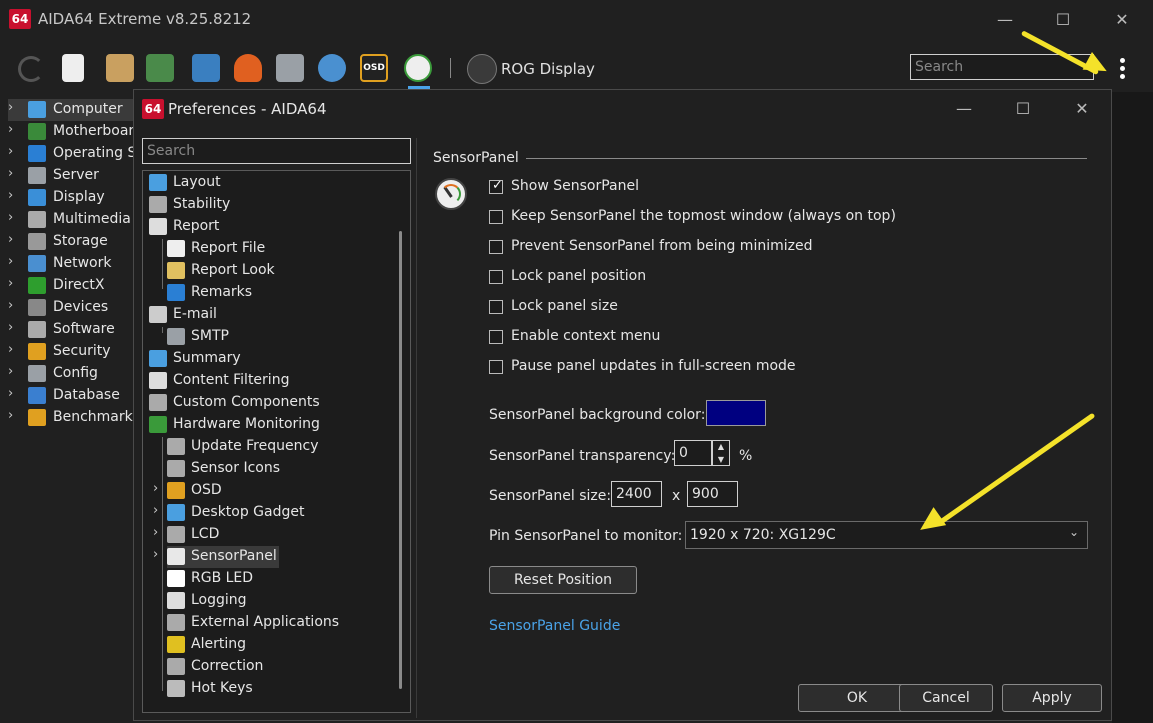 The width and height of the screenshot is (1153, 723). Describe the element at coordinates (280, 469) in the screenshot. I see `prefs-item-sensor-icons: Sensor Icons` at that location.